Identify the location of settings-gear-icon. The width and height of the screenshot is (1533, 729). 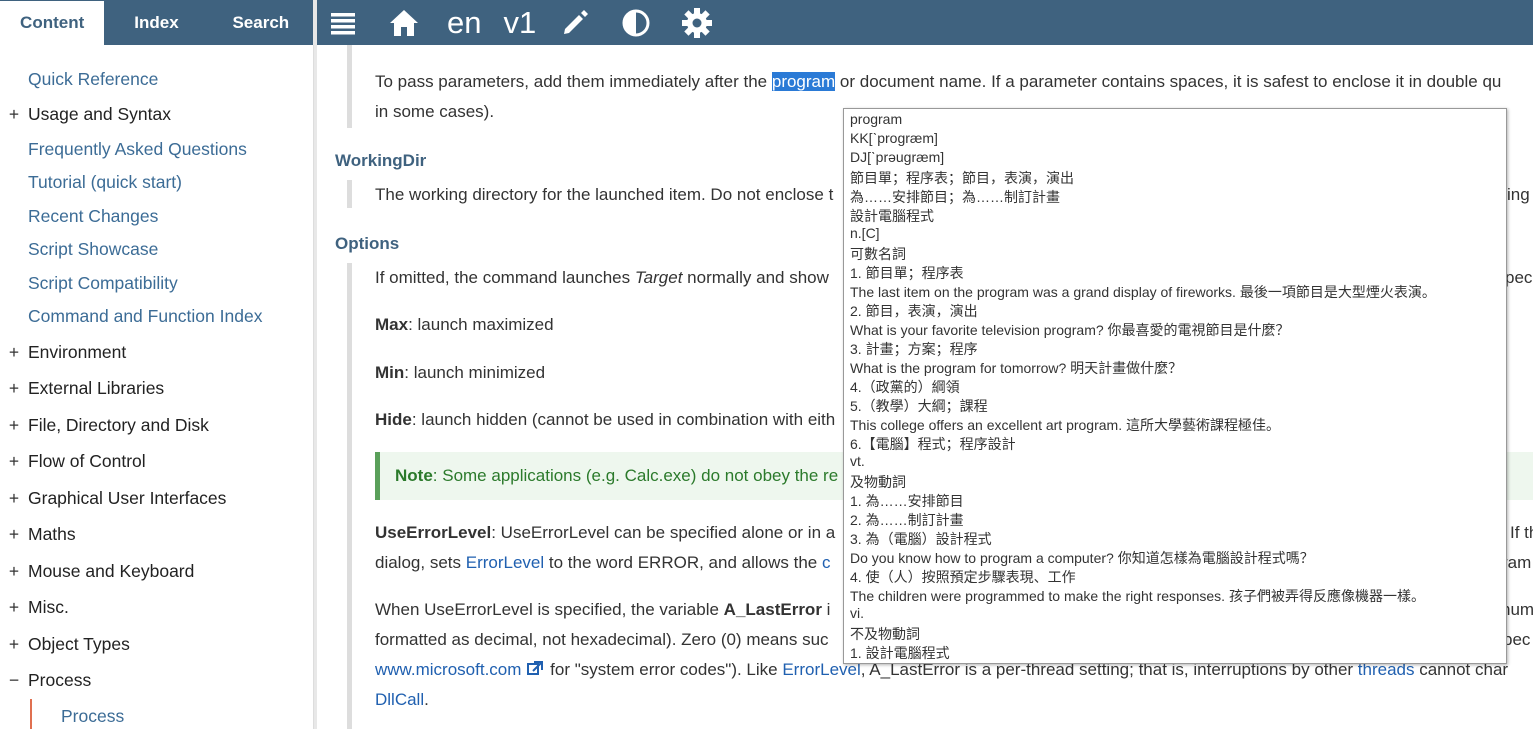
(697, 22).